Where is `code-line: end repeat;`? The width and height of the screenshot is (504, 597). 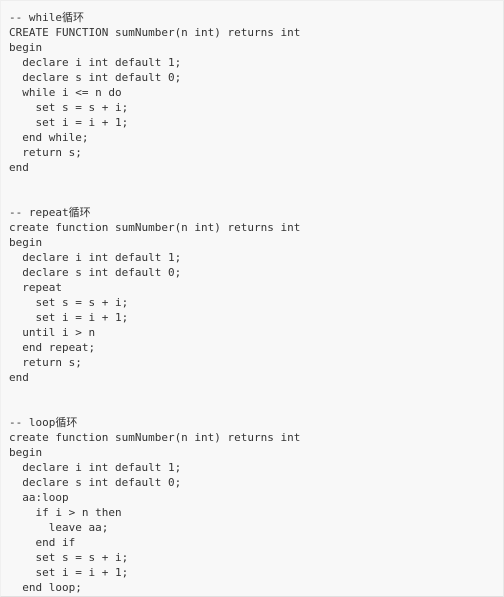 code-line: end repeat; is located at coordinates (52, 347).